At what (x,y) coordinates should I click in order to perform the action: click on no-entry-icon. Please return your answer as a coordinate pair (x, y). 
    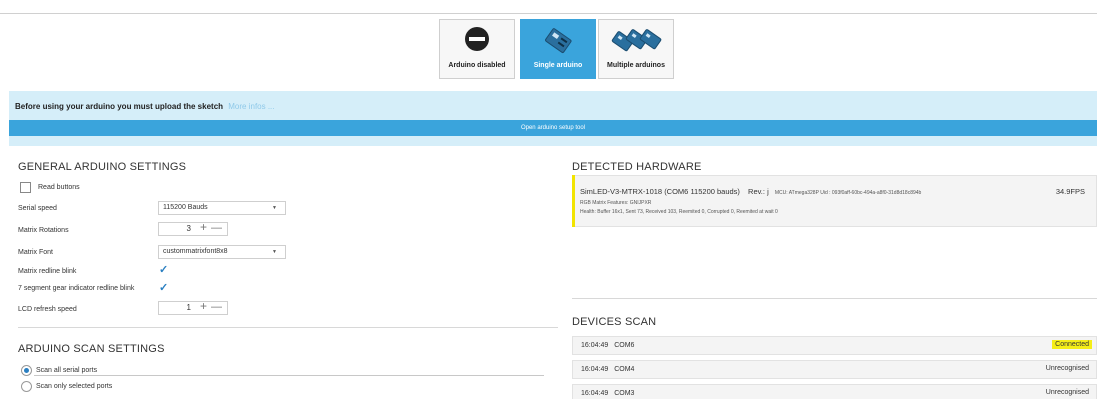
    Looking at the image, I should click on (477, 39).